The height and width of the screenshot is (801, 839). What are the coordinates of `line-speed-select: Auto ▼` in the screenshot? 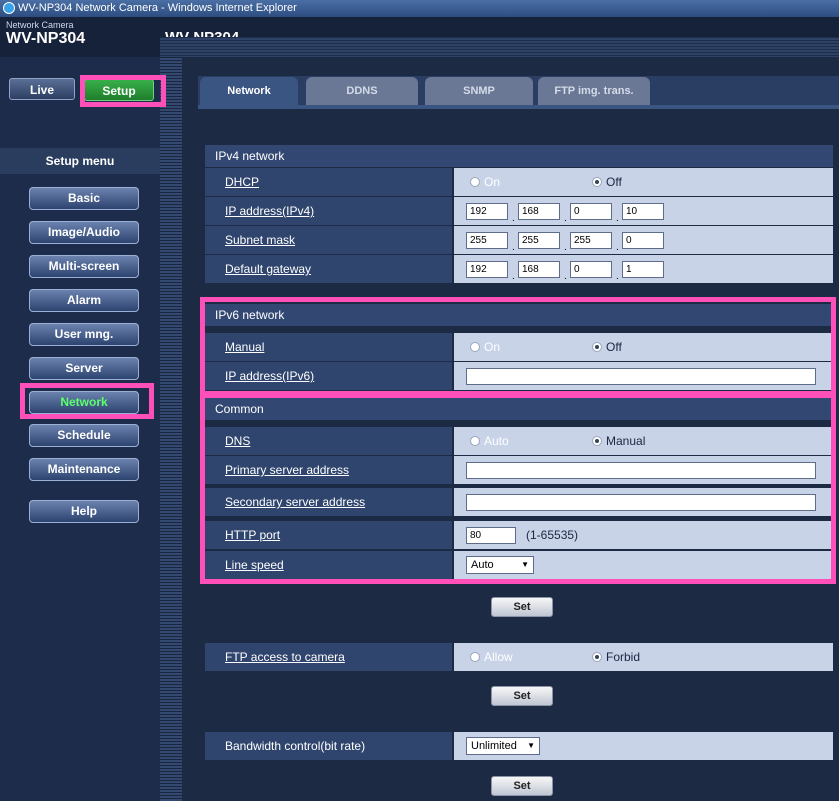 It's located at (500, 565).